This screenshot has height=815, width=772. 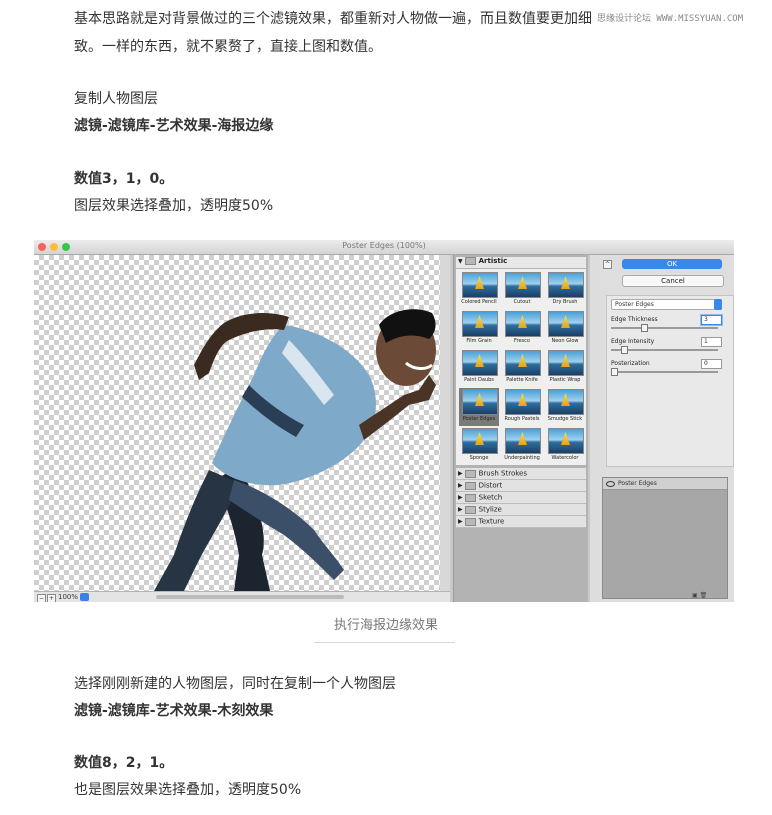 I want to click on posterization-knob, so click(x=614, y=372).